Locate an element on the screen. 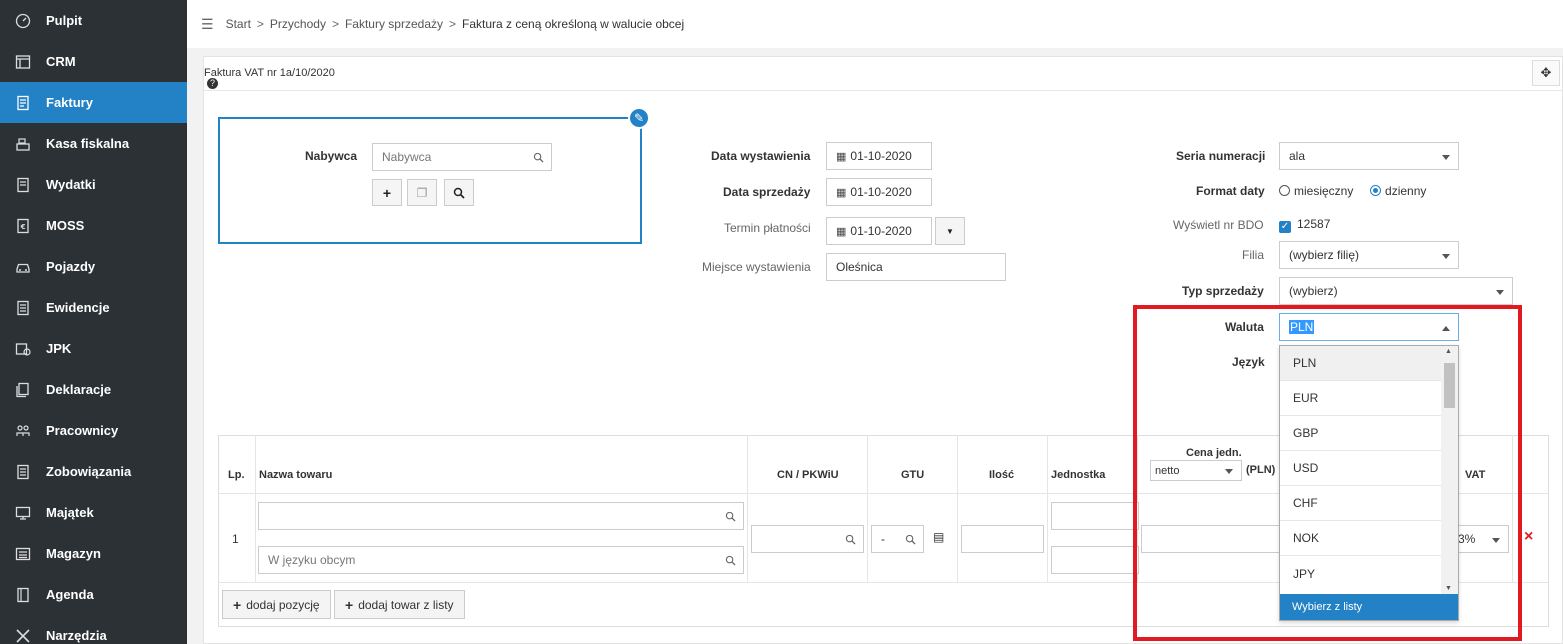 The width and height of the screenshot is (1563, 644). help-icon: ? is located at coordinates (212, 83).